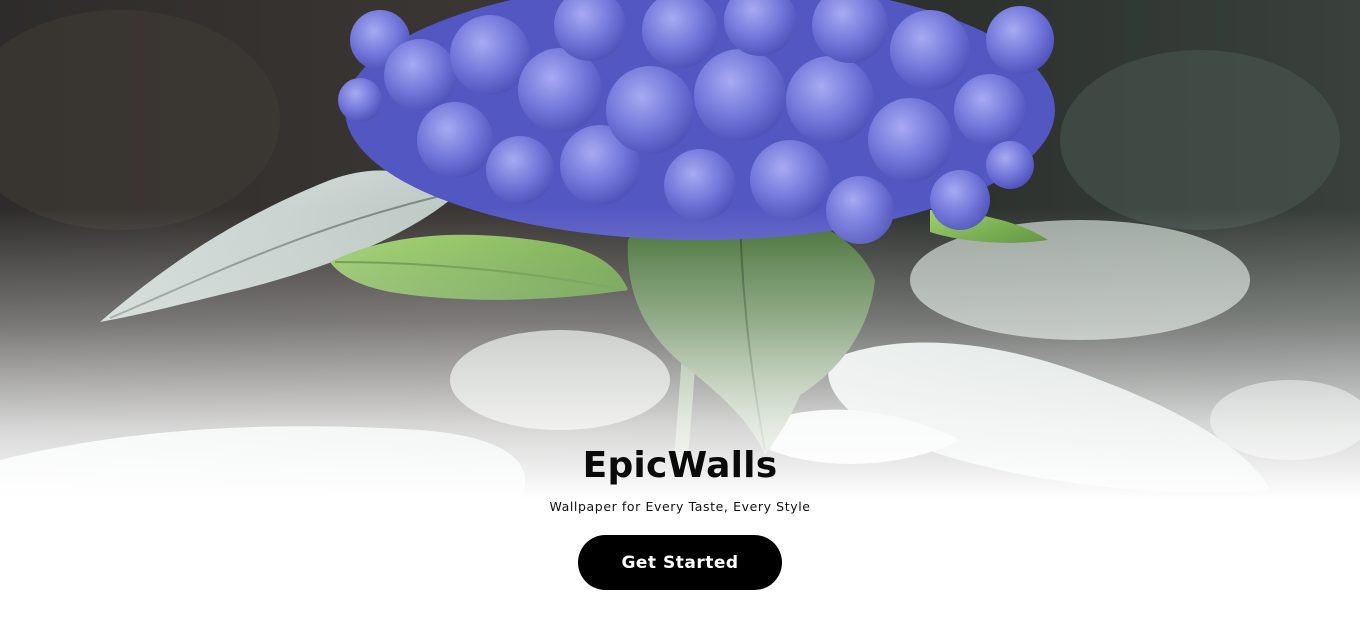 This screenshot has width=1360, height=631. Describe the element at coordinates (680, 506) in the screenshot. I see `hero-tagline: Wallpaper for Every Taste, Every Style` at that location.